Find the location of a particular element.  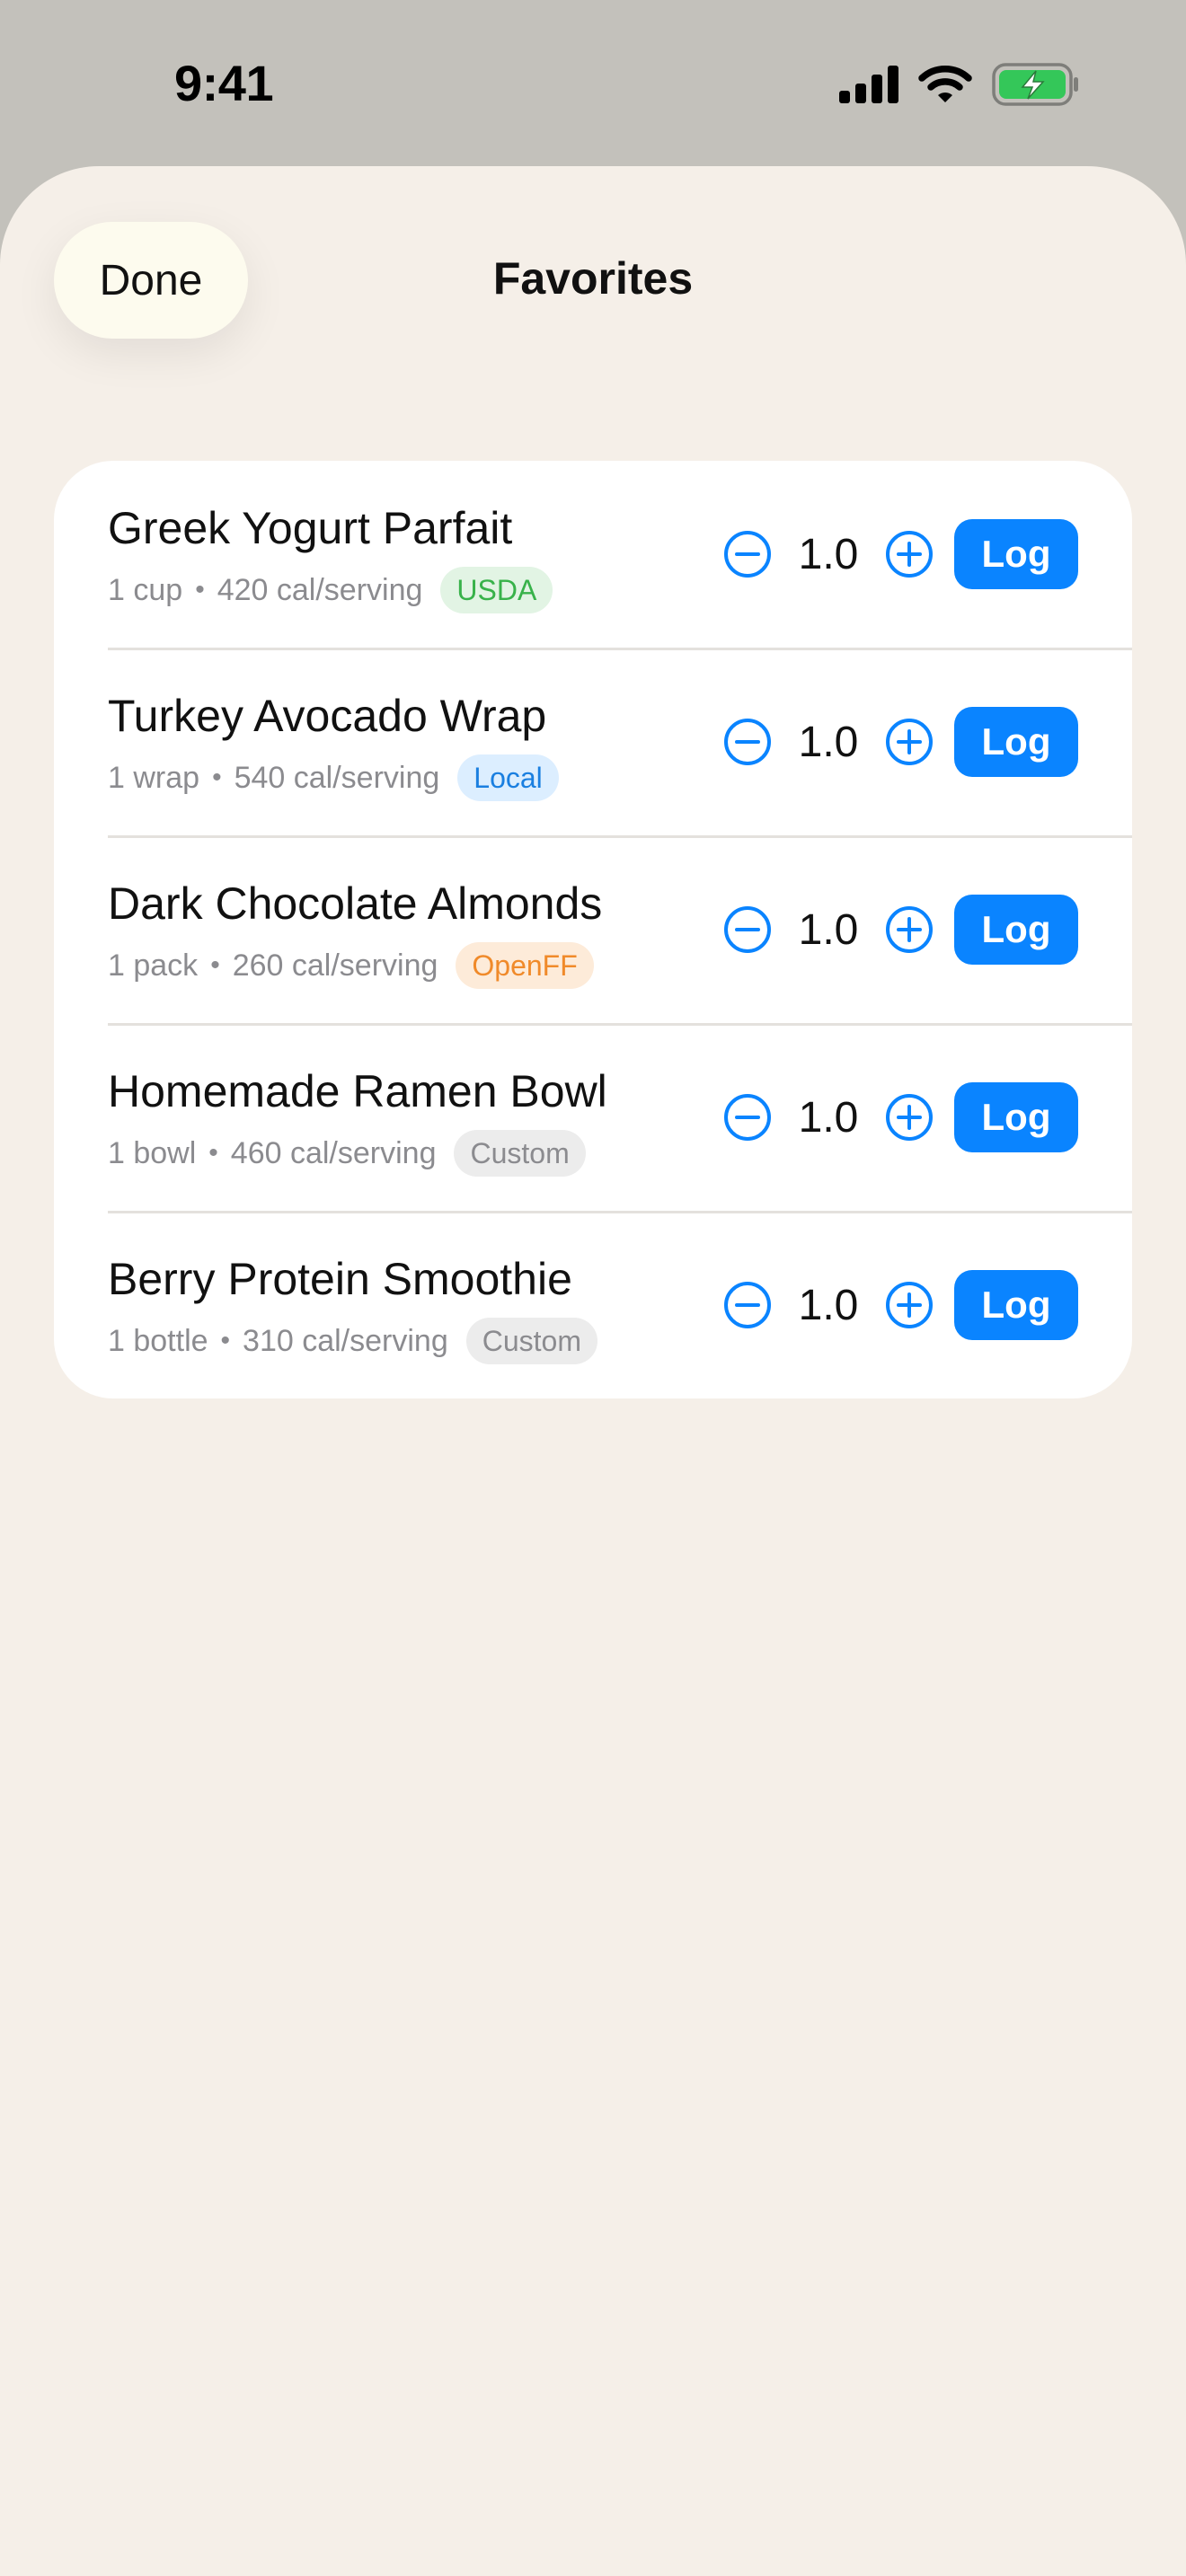

calories-per-serving: 540 cal/serving is located at coordinates (337, 777).